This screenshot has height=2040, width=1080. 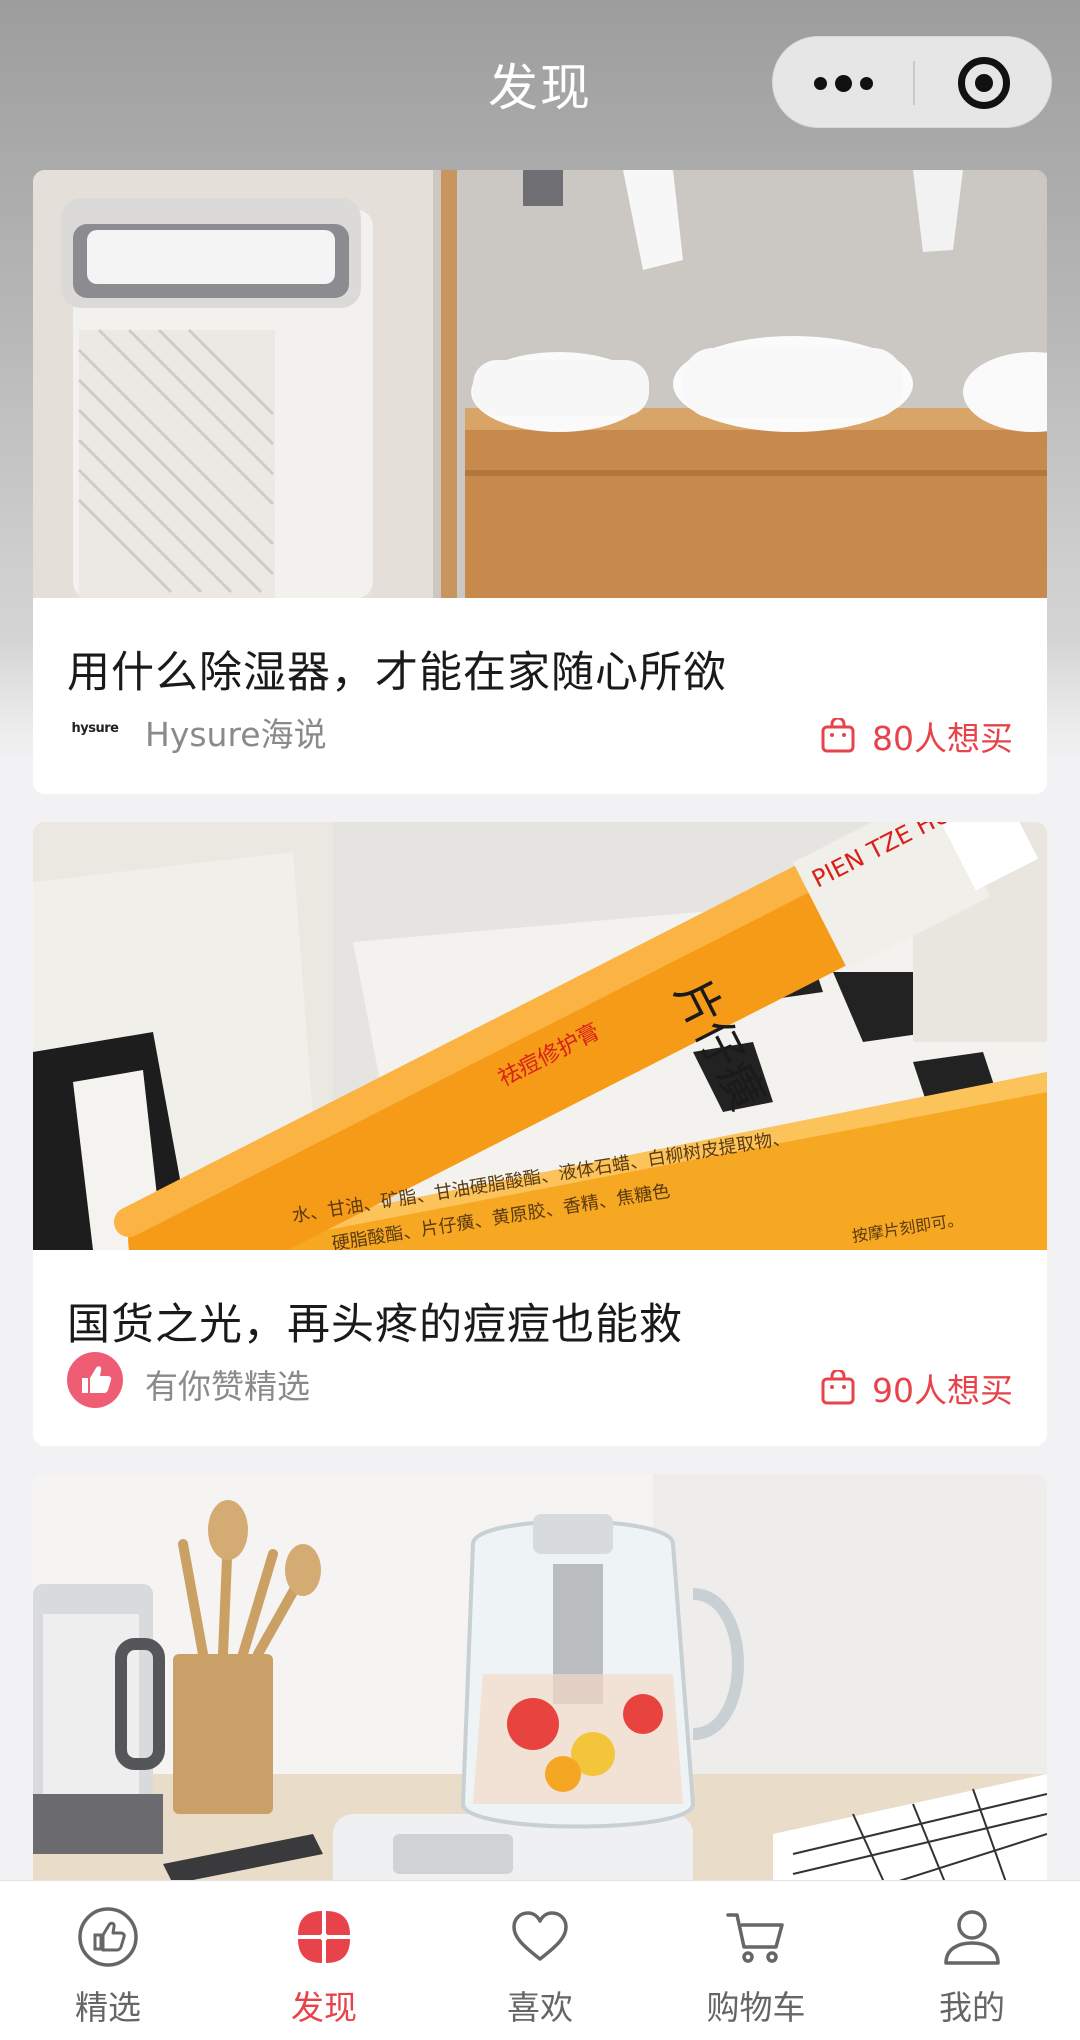 What do you see at coordinates (375, 1325) in the screenshot?
I see `article-title: 国货之光，再头疼的痘痘也能救` at bounding box center [375, 1325].